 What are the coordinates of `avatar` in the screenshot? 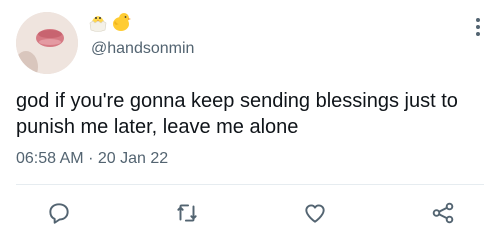 It's located at (47, 43).